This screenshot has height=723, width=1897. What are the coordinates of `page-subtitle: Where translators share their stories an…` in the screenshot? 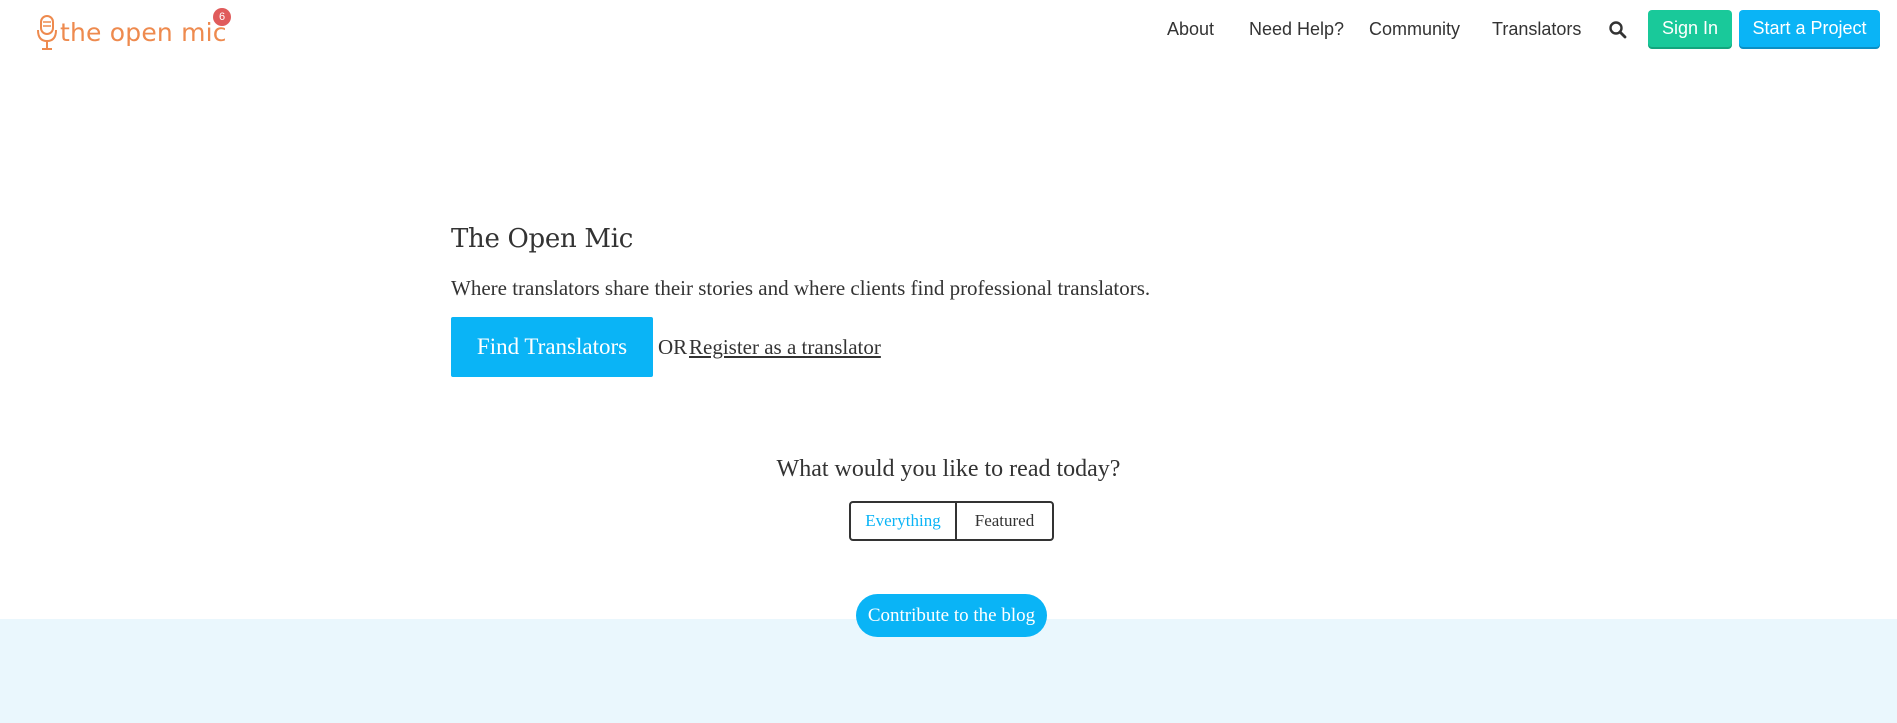 It's located at (801, 288).